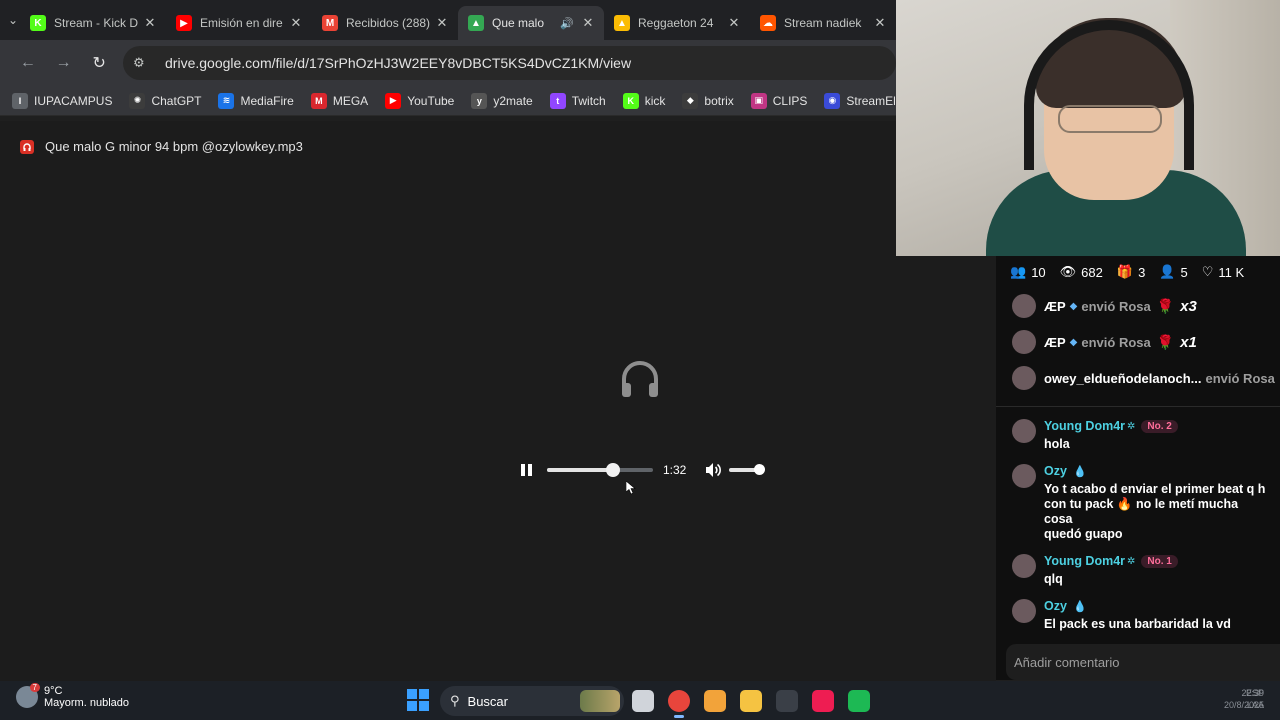 The width and height of the screenshot is (1280, 720). What do you see at coordinates (643, 100) in the screenshot?
I see `bookmark-kick: Kkick` at bounding box center [643, 100].